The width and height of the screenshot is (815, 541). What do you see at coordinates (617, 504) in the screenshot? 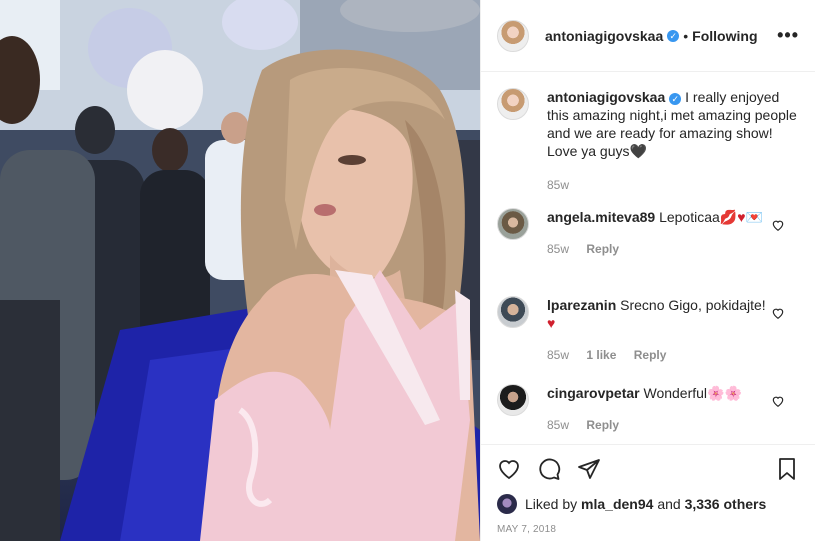
I see `liker-username: mla_den94` at bounding box center [617, 504].